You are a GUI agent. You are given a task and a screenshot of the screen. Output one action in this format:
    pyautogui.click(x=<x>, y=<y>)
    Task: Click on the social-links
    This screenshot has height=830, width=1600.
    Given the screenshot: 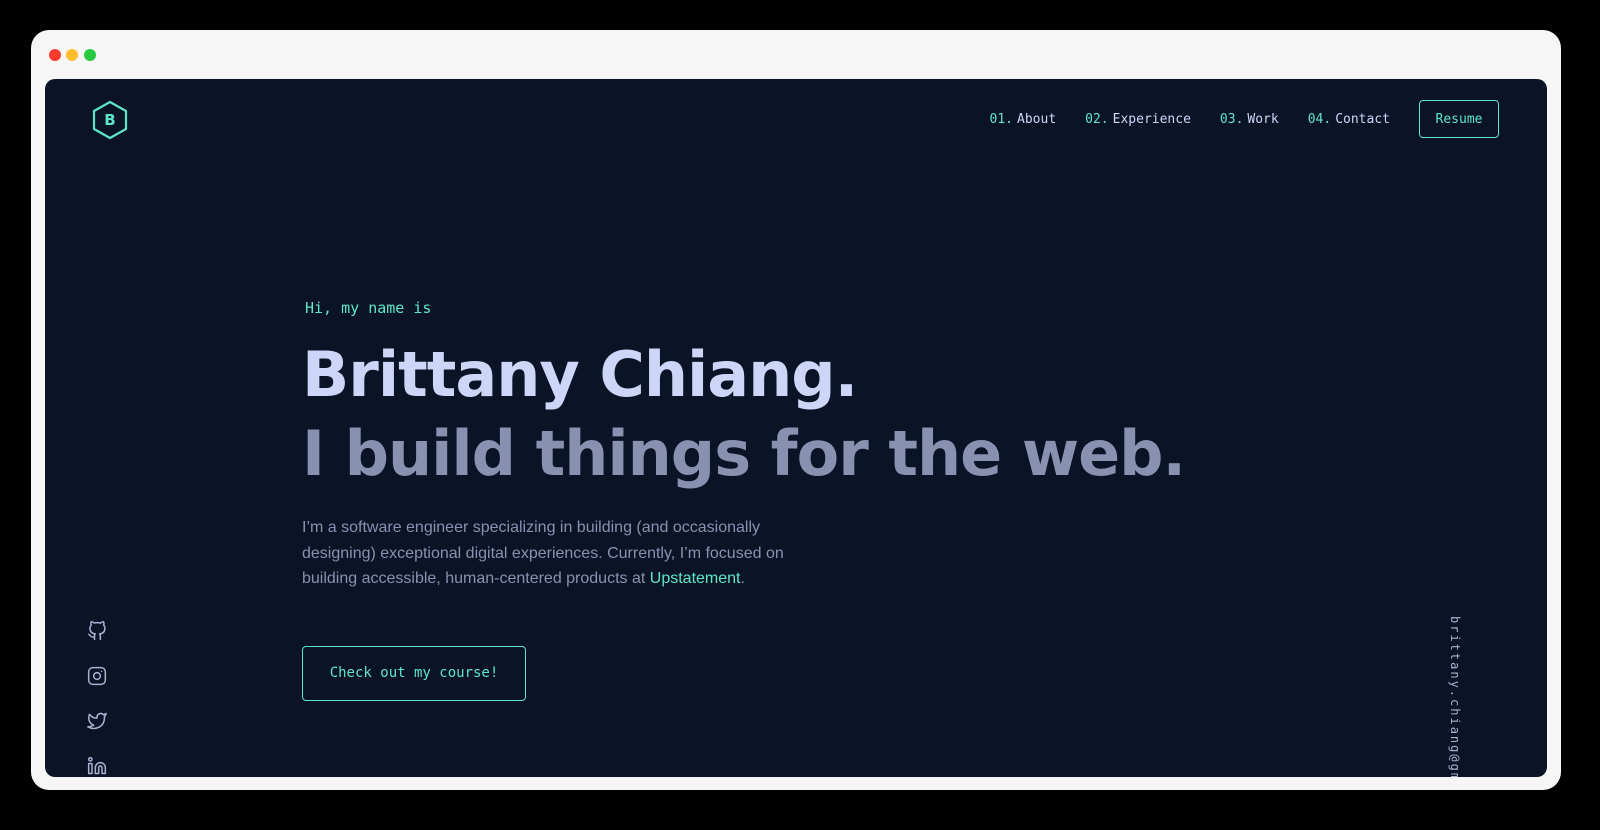 What is the action you would take?
    pyautogui.click(x=97, y=699)
    